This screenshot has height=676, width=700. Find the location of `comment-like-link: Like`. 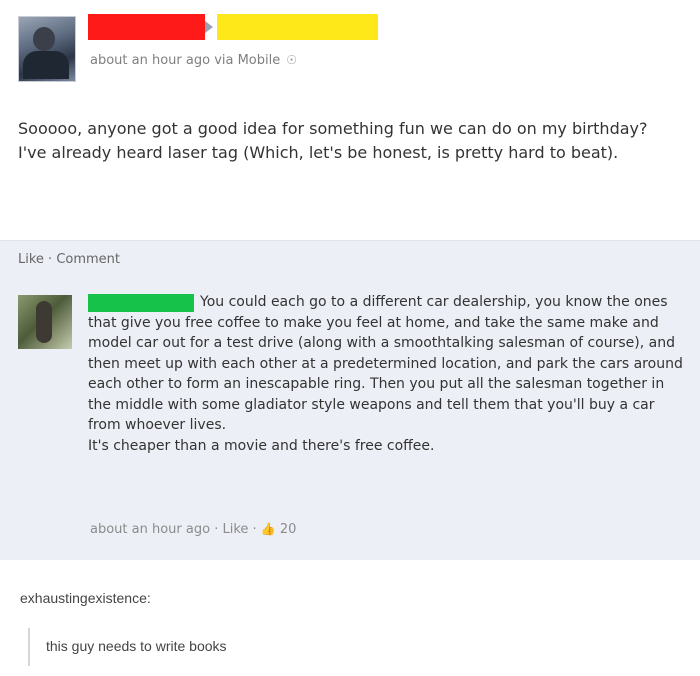

comment-like-link: Like is located at coordinates (235, 529).